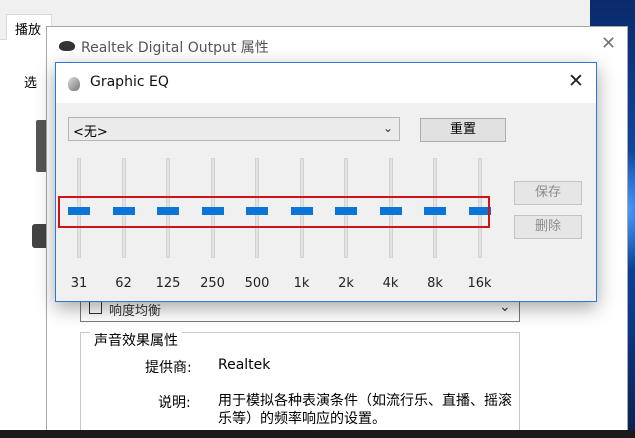 The image size is (635, 438). What do you see at coordinates (31, 83) in the screenshot?
I see `sound-select-label: 选` at bounding box center [31, 83].